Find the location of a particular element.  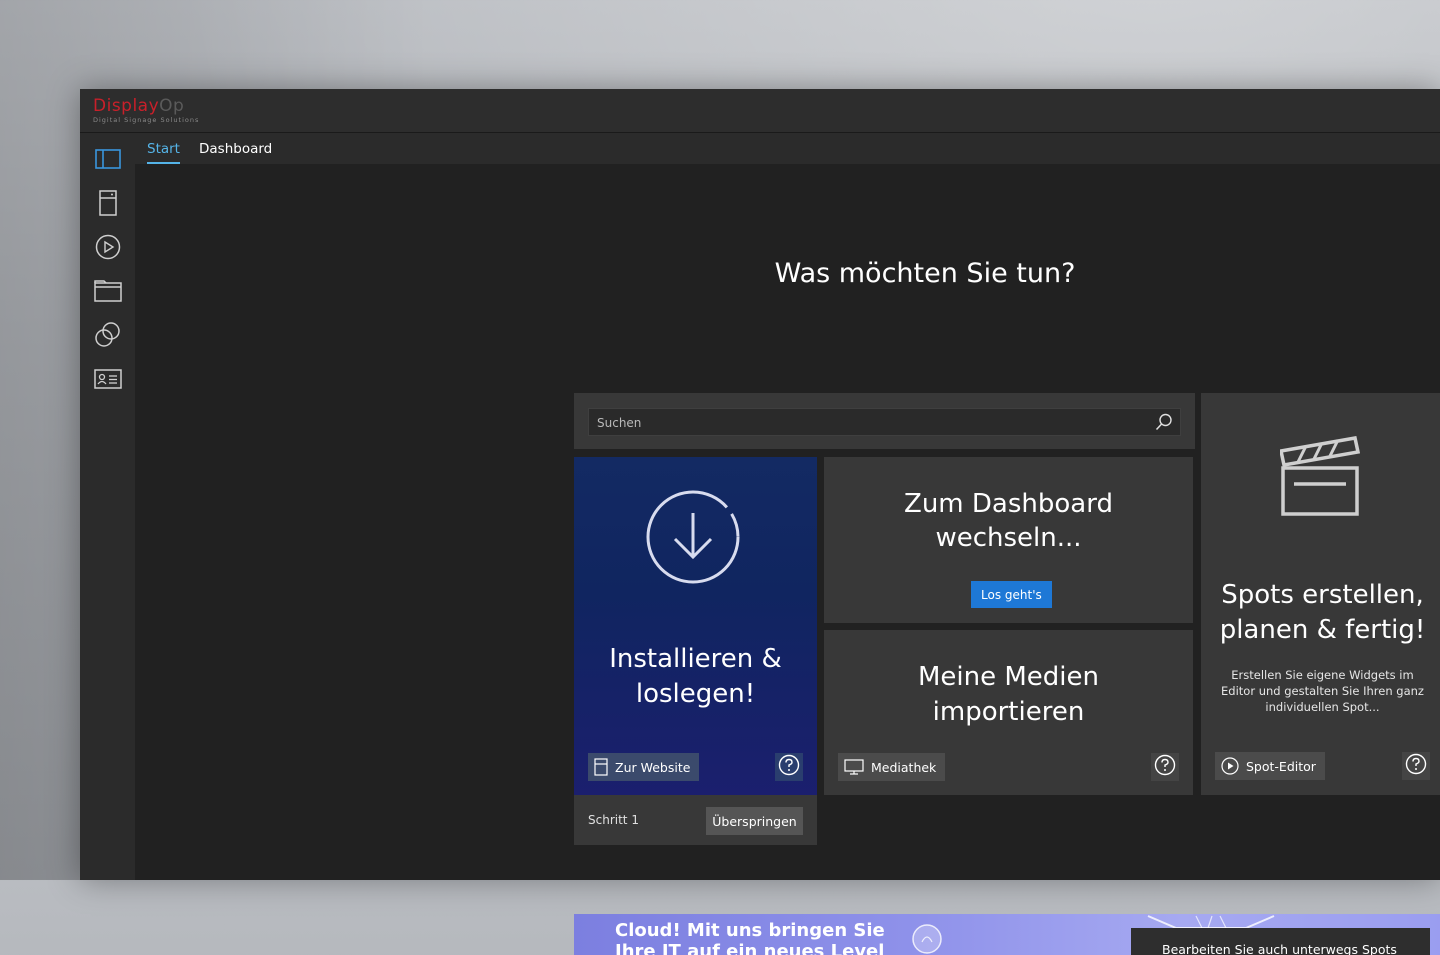

search-panel is located at coordinates (884, 421).